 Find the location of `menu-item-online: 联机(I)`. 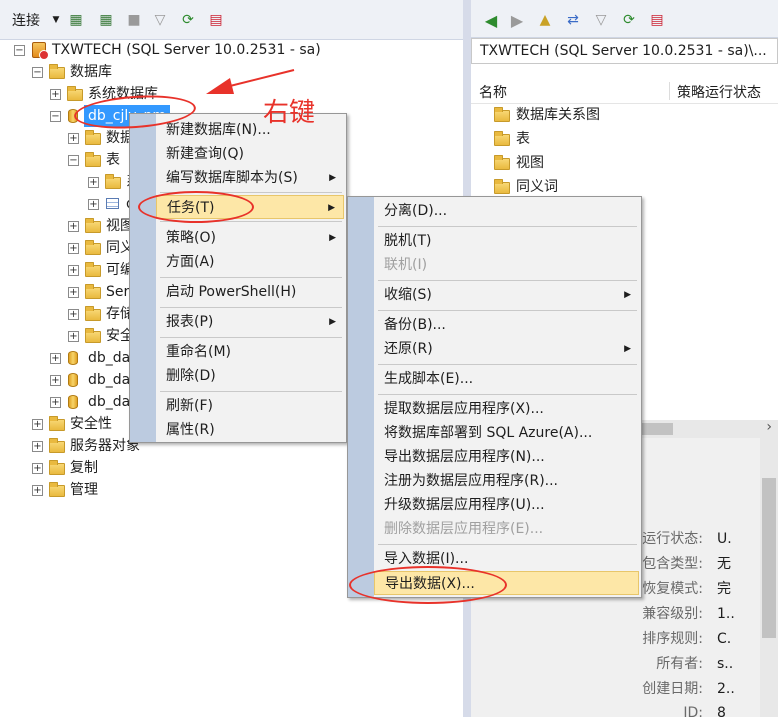

menu-item-online: 联机(I) is located at coordinates (506, 265).